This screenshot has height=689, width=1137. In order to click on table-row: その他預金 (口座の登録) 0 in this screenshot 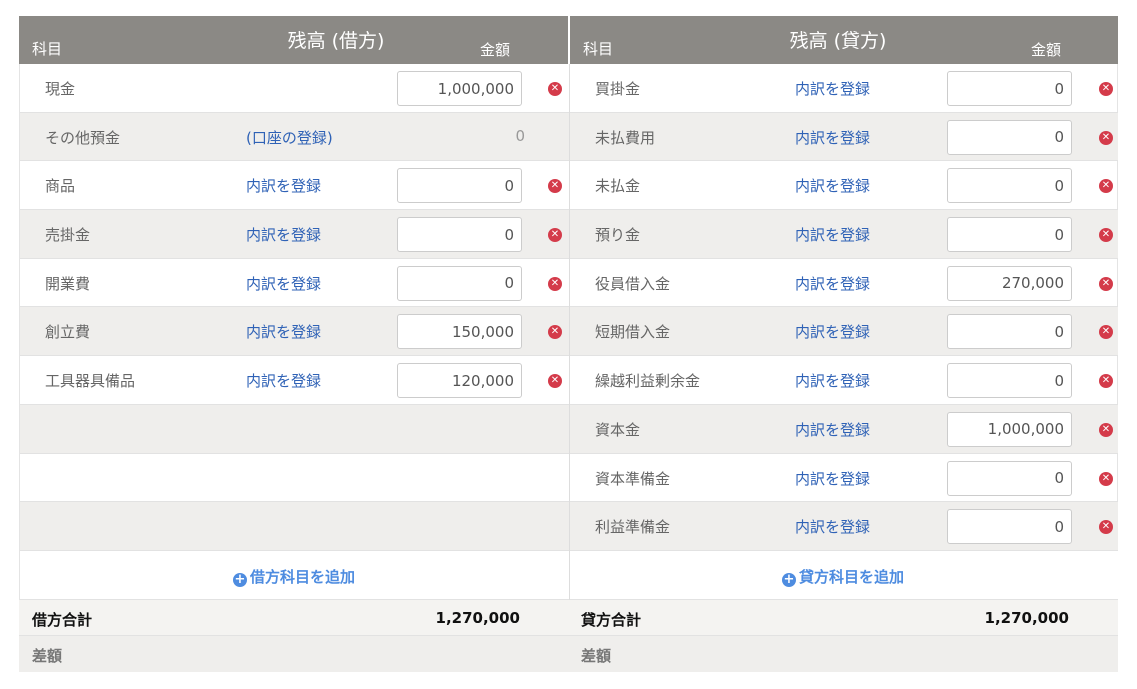, I will do `click(294, 137)`.